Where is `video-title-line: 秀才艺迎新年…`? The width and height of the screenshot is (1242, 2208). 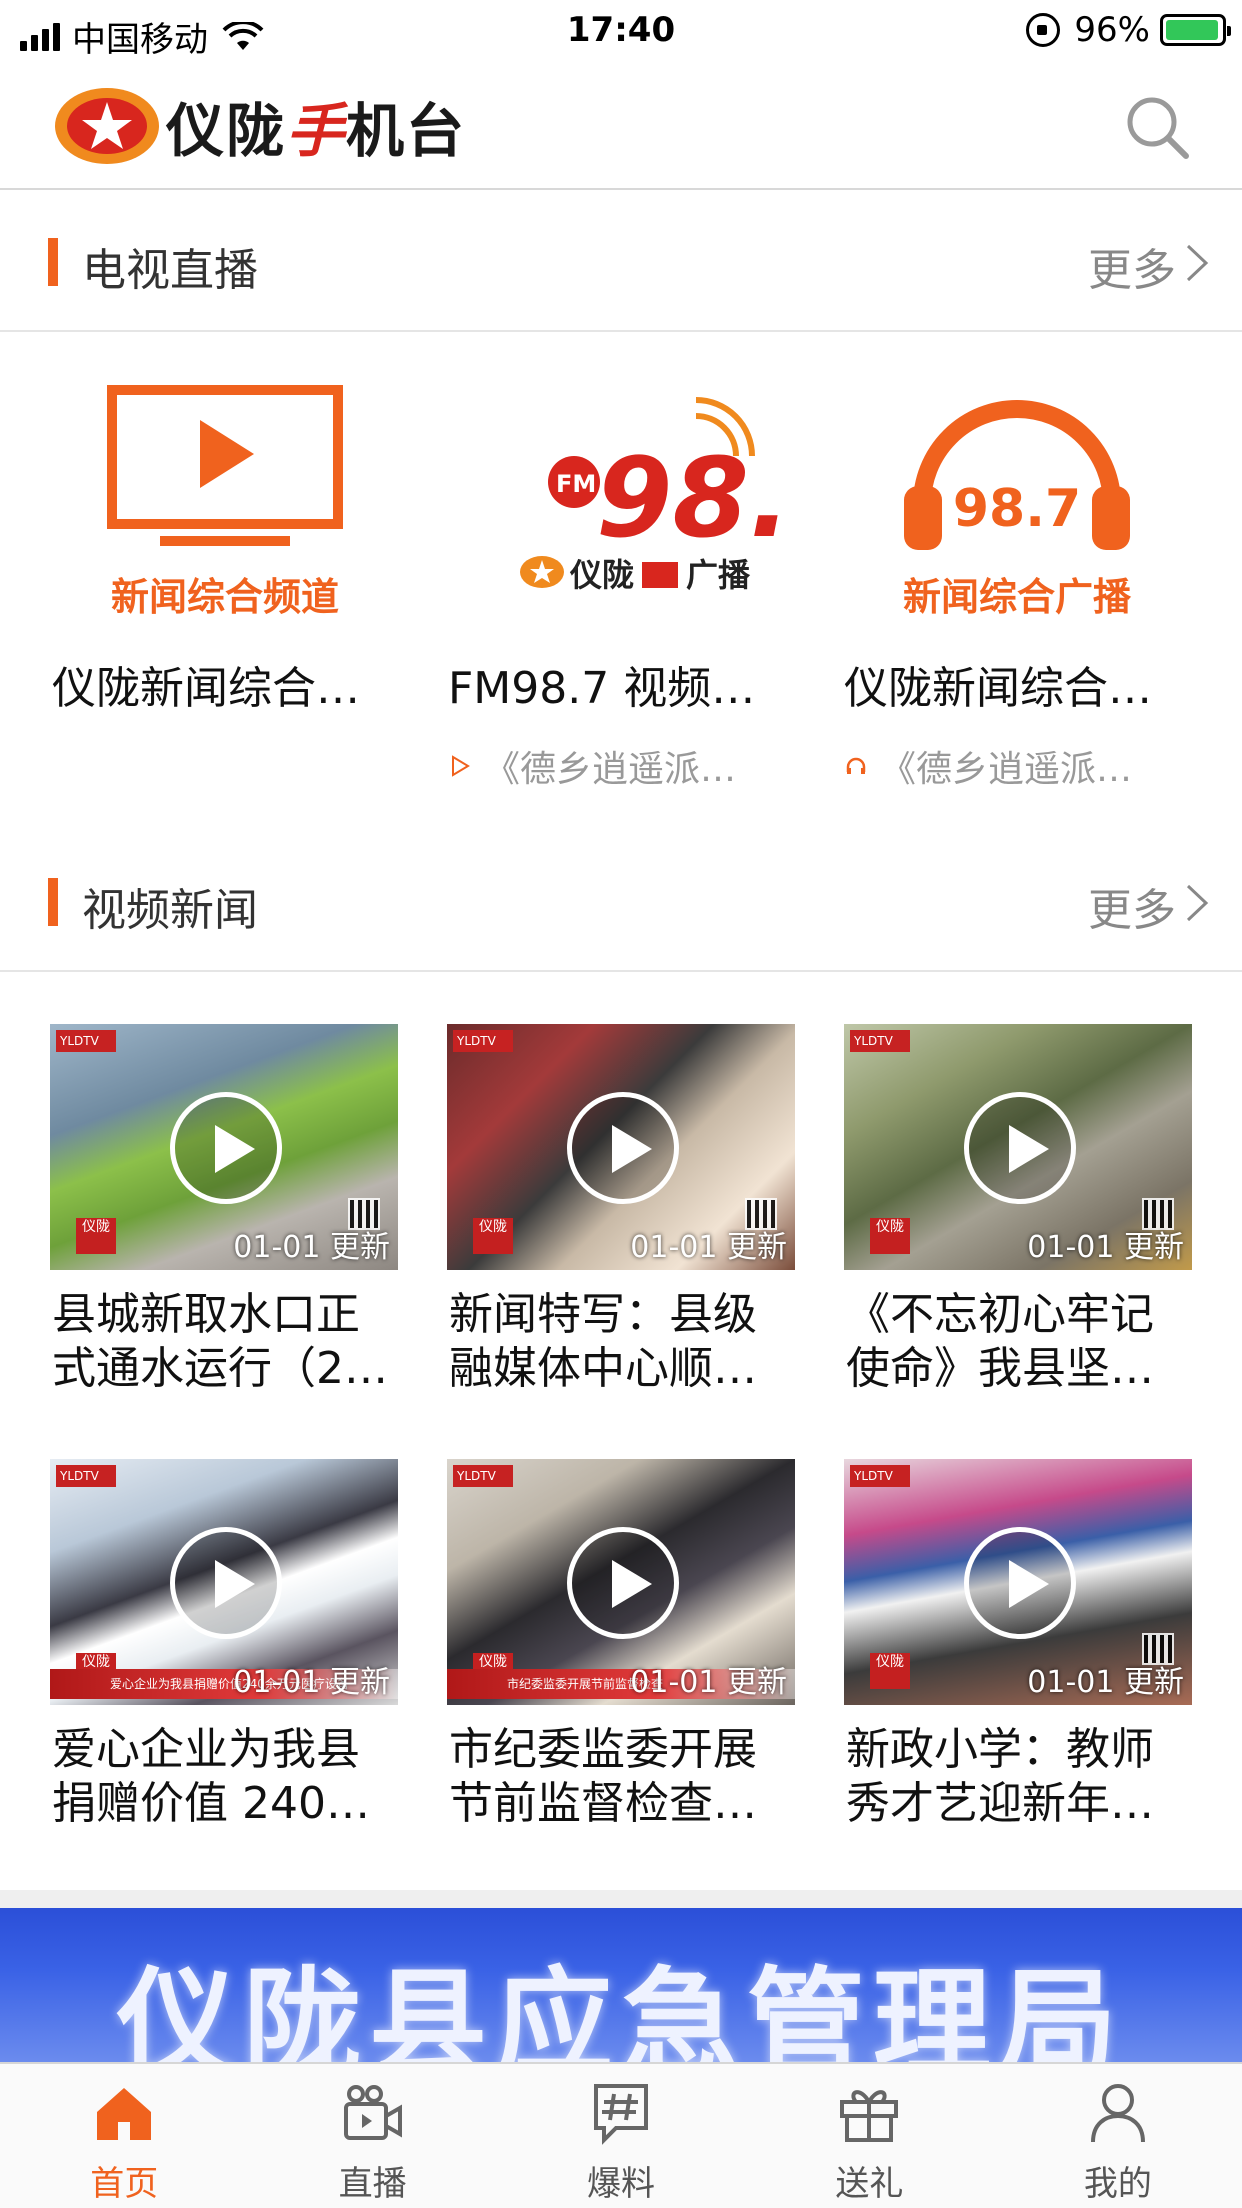 video-title-line: 秀才艺迎新年… is located at coordinates (1000, 1803).